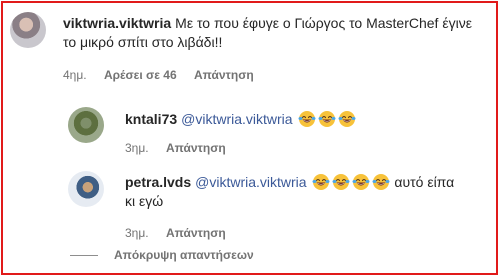  Describe the element at coordinates (84, 255) in the screenshot. I see `divider-line` at that location.